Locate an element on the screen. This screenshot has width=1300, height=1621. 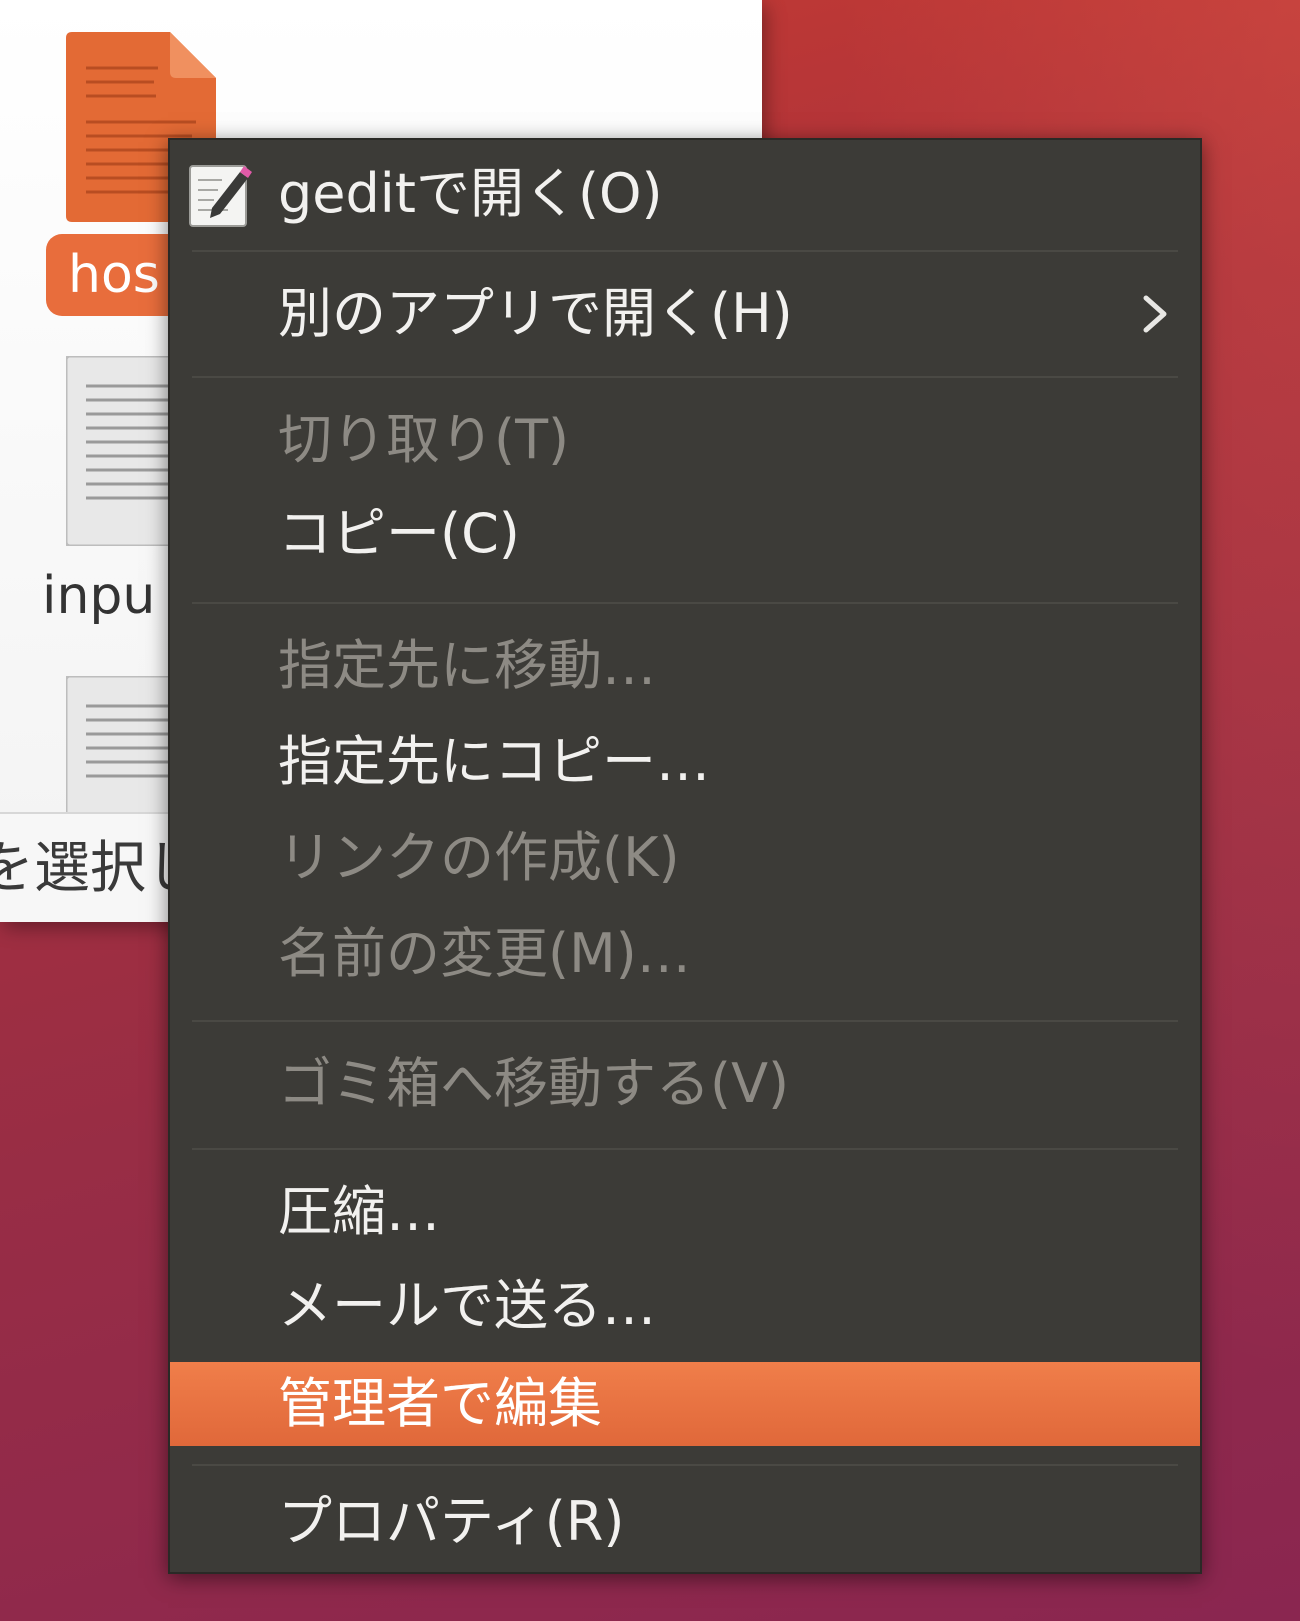
menu-item-open-with-other-app: 別のアプリで開く(H) is located at coordinates (685, 314).